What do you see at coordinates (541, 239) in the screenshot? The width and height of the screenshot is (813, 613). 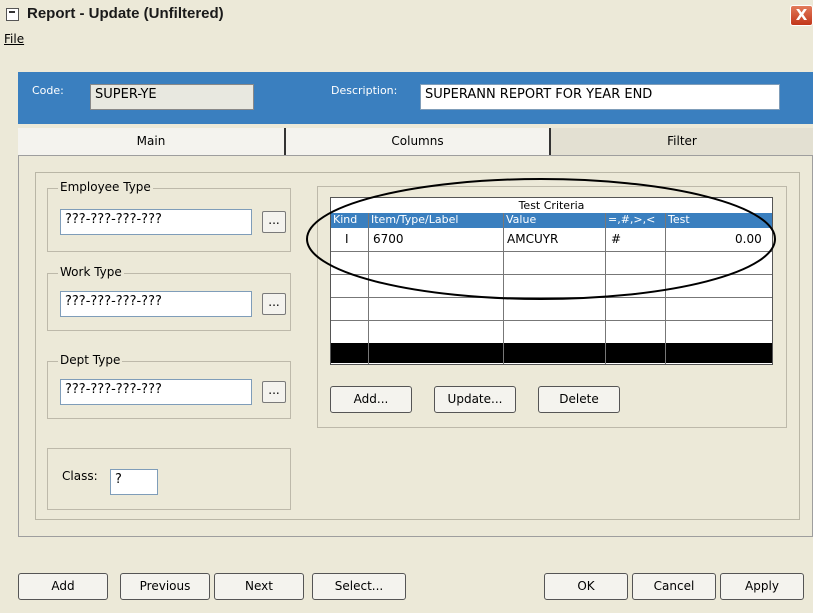 I see `highlight-oval` at bounding box center [541, 239].